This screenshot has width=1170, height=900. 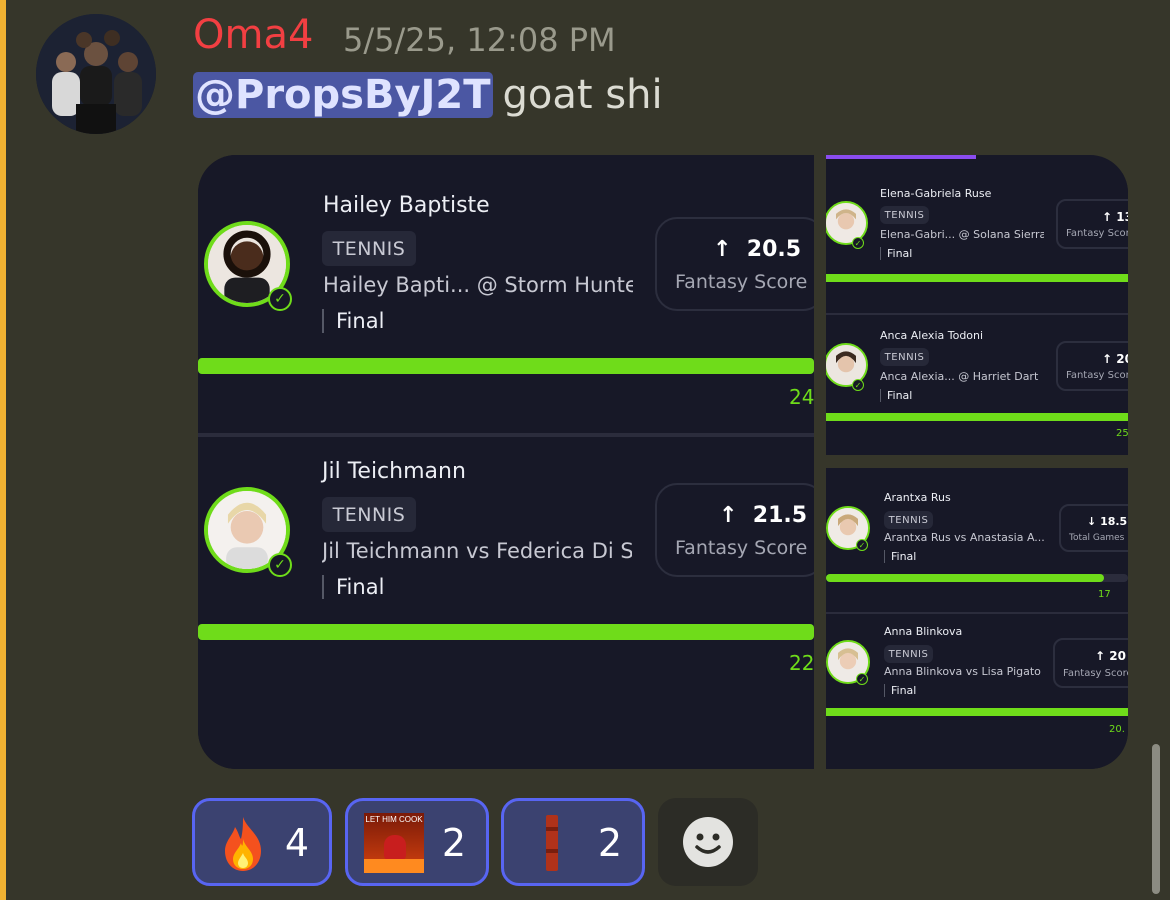 I want to click on result-value: 25, so click(x=1122, y=433).